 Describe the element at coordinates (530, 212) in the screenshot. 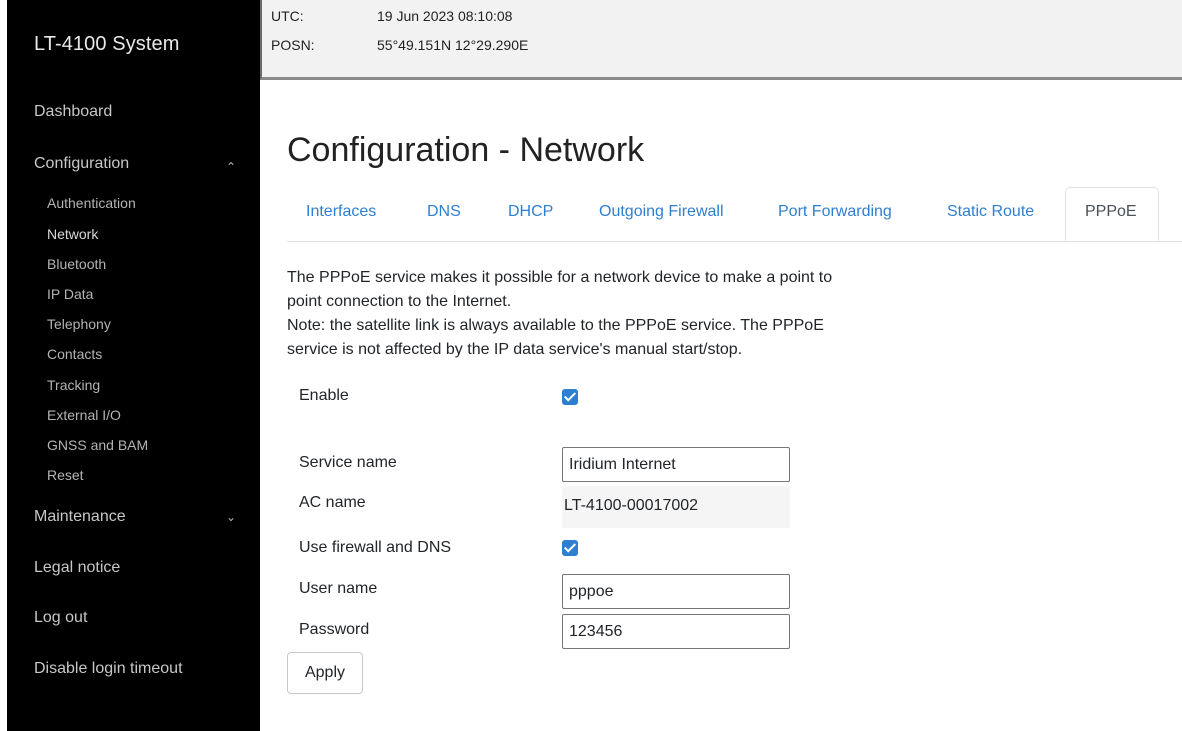

I see `tab-dhcp: DHCP` at that location.